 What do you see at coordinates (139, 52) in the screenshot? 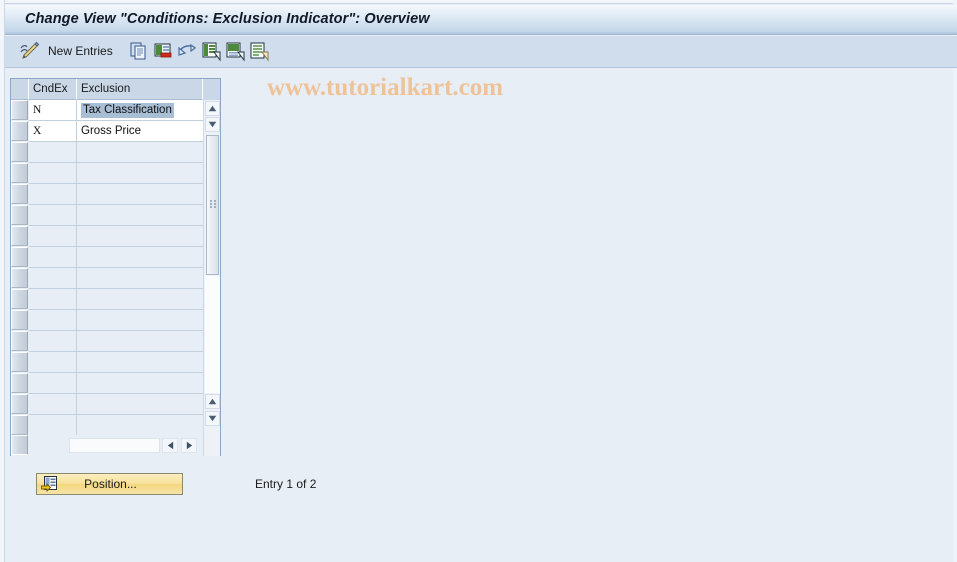
I see `copy-as-icon` at bounding box center [139, 52].